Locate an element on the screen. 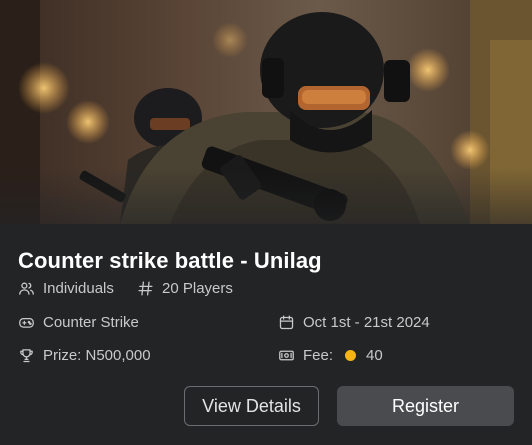 This screenshot has height=445, width=532. participation-mode: Individuals is located at coordinates (66, 288).